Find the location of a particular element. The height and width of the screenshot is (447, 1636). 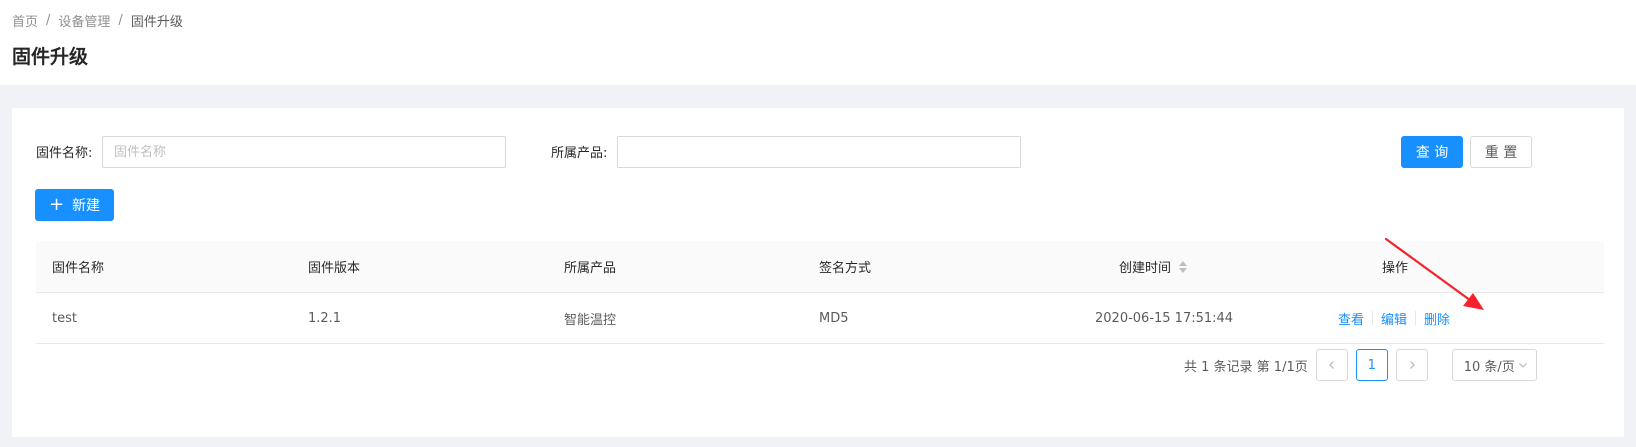

column-header-firmware-version: 固件版本 is located at coordinates (334, 268).